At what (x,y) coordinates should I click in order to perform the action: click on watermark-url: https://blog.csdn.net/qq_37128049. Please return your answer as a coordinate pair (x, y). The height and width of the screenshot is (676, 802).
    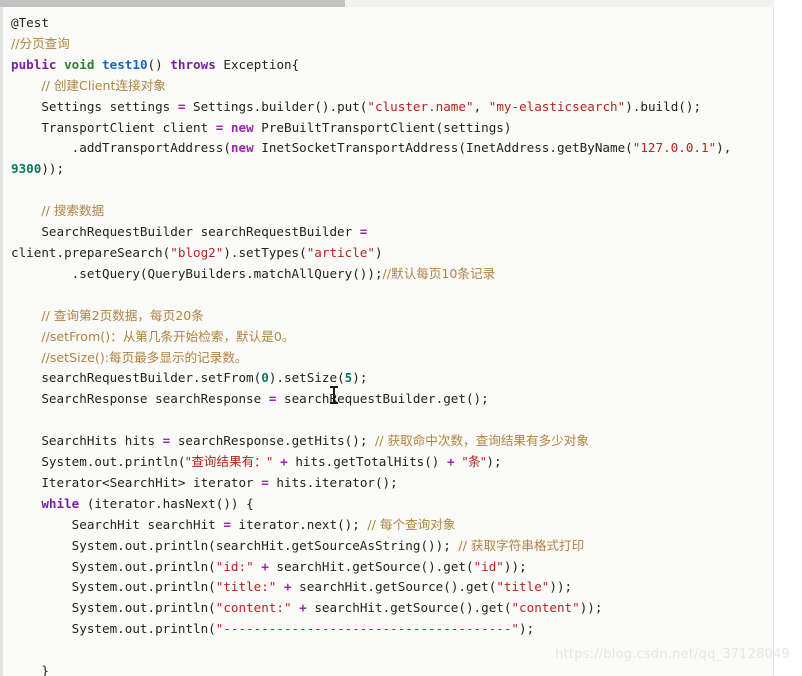
    Looking at the image, I should click on (672, 654).